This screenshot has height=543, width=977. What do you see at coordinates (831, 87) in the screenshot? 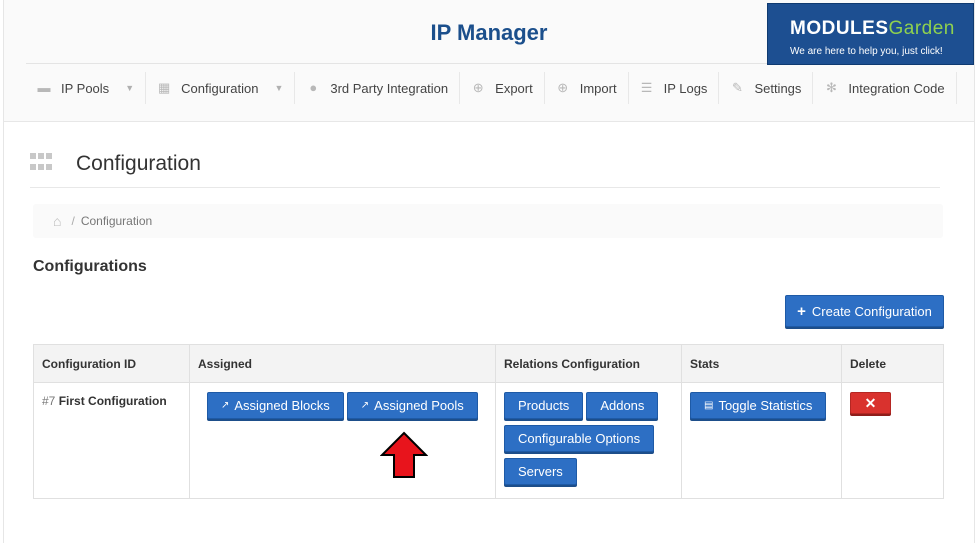
I see `gears-icon: ✻` at bounding box center [831, 87].